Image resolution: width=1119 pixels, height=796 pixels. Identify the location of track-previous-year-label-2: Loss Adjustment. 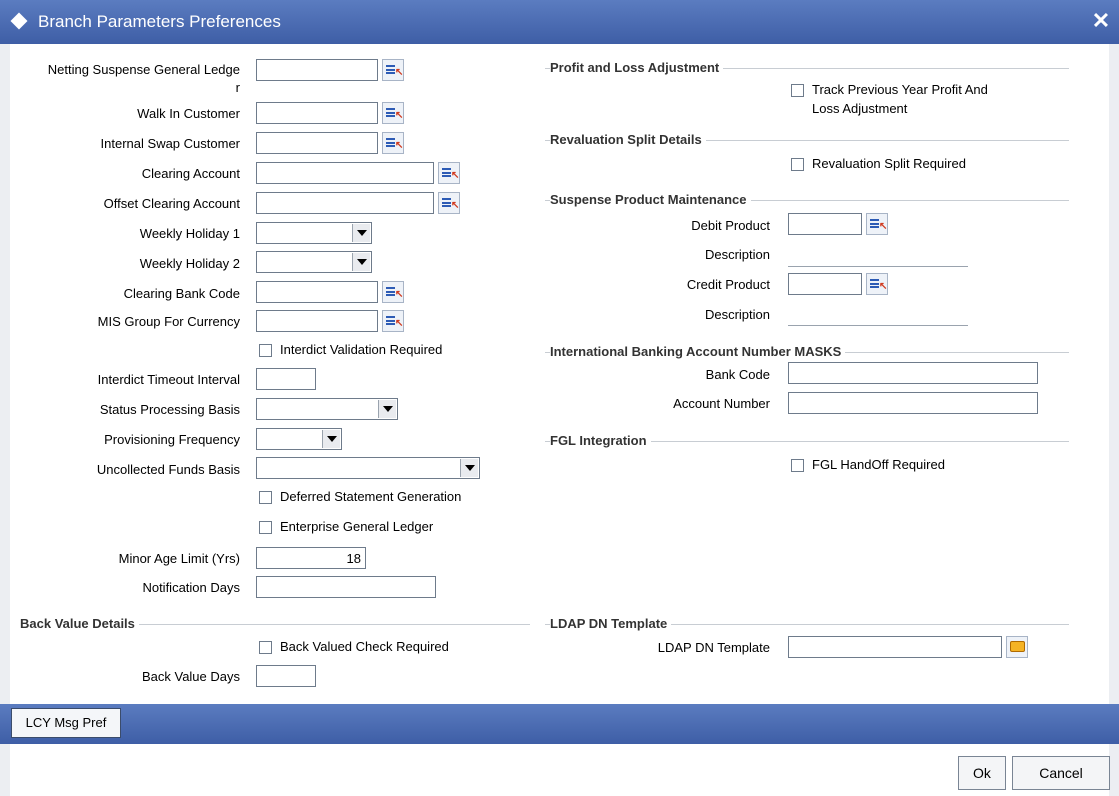
(860, 108).